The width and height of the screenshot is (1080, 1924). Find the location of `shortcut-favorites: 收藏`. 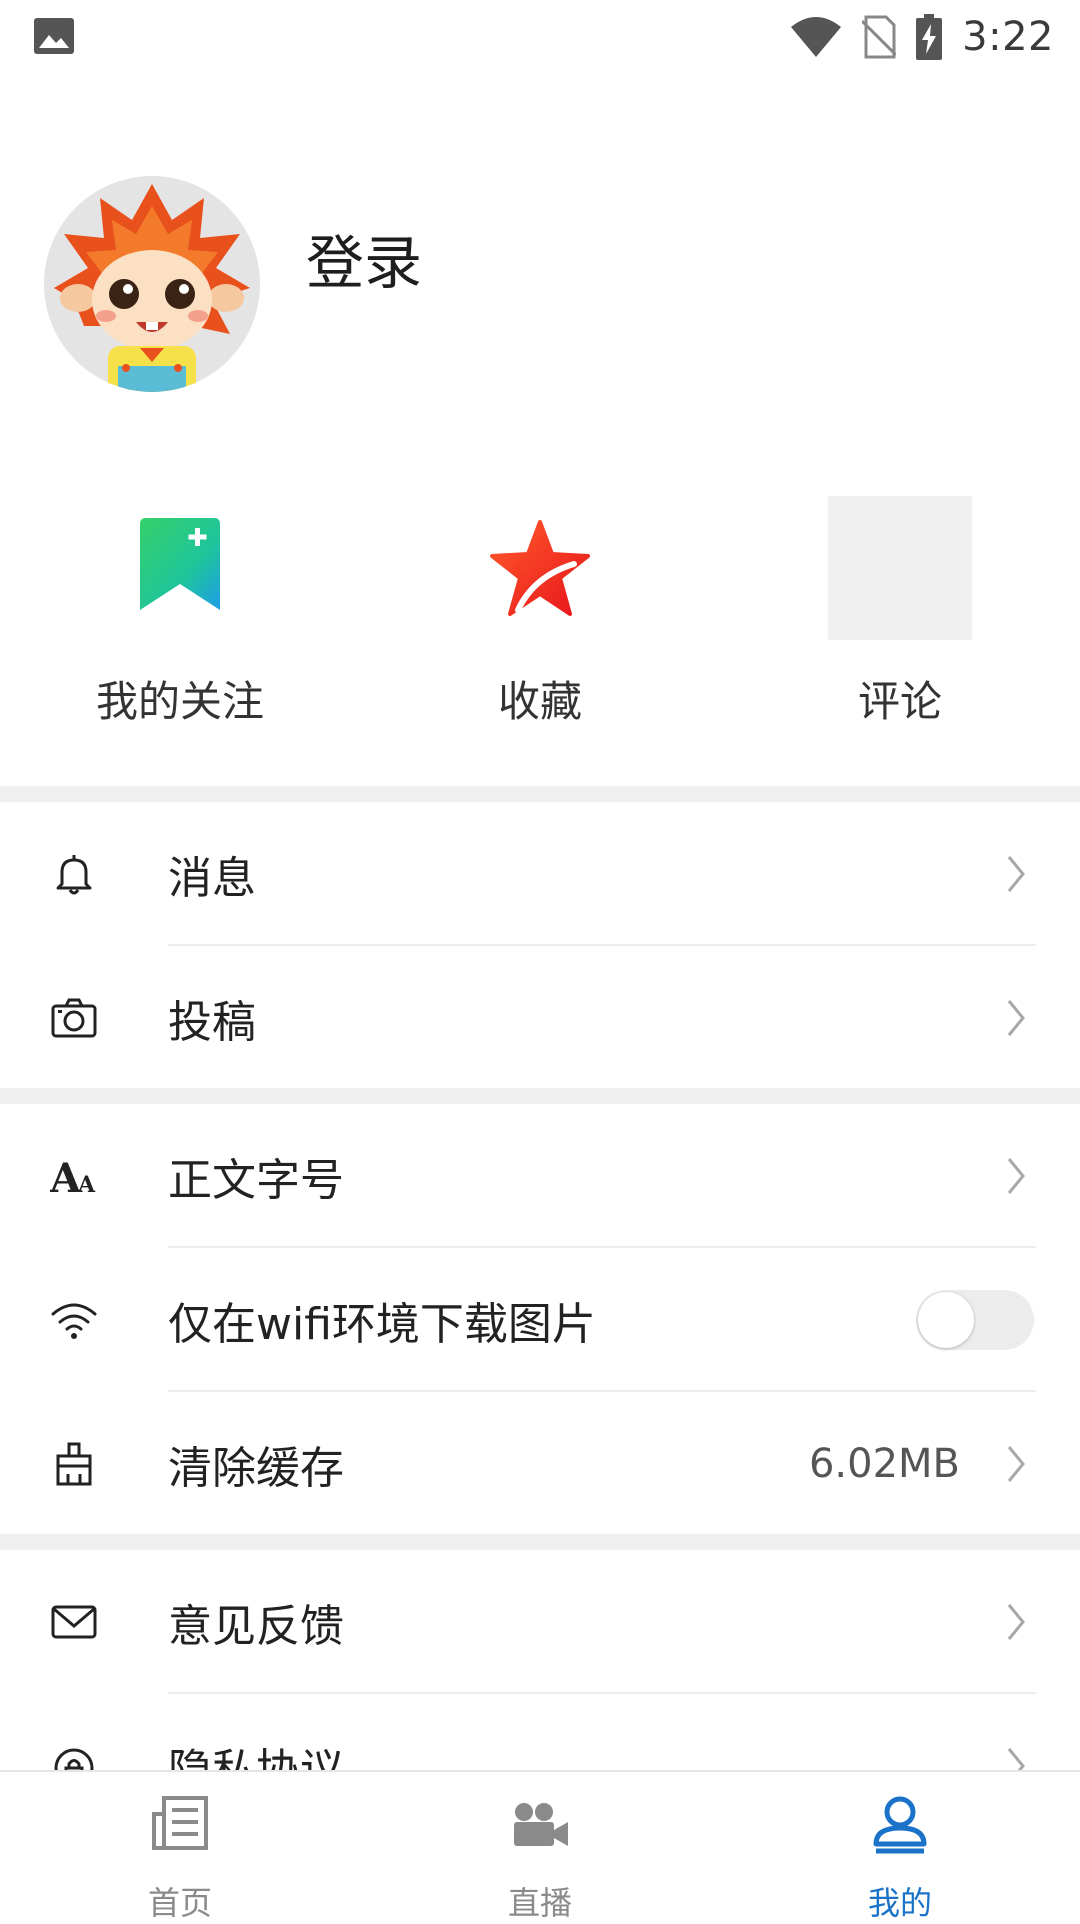

shortcut-favorites: 收藏 is located at coordinates (540, 610).